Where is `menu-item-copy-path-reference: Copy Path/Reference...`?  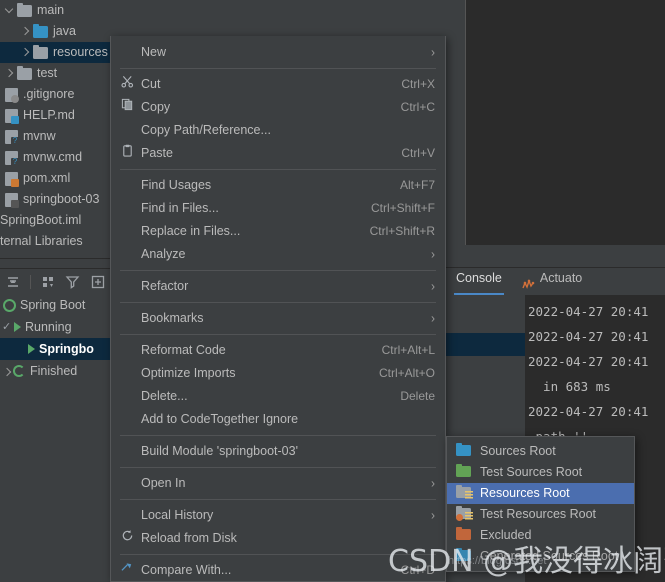
menu-item-copy-path-reference: Copy Path/Reference... is located at coordinates (278, 130).